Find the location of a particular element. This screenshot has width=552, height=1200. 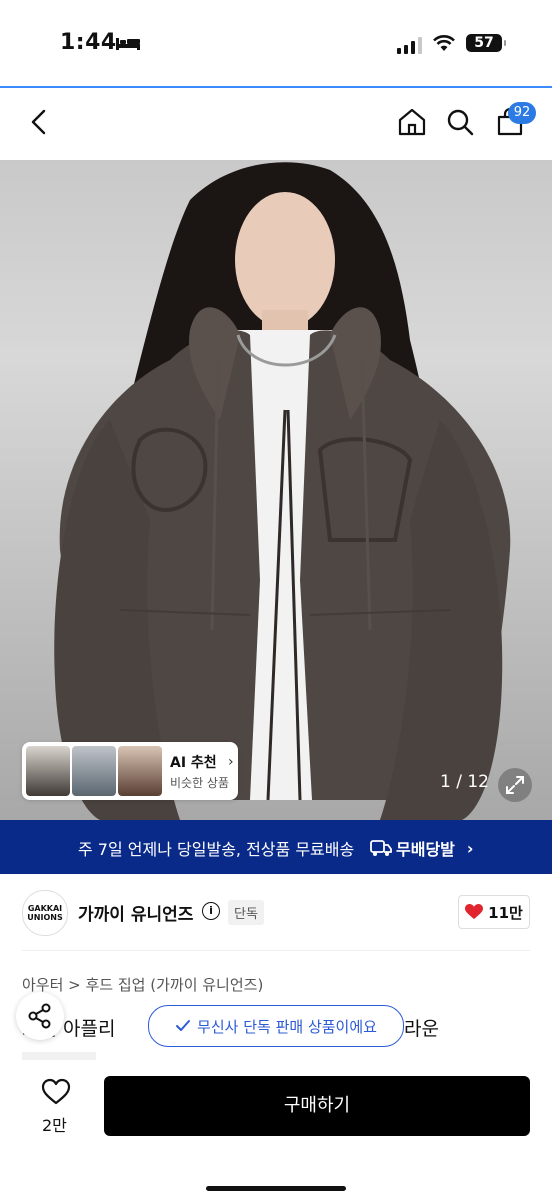

like-count: 11만 is located at coordinates (505, 912).